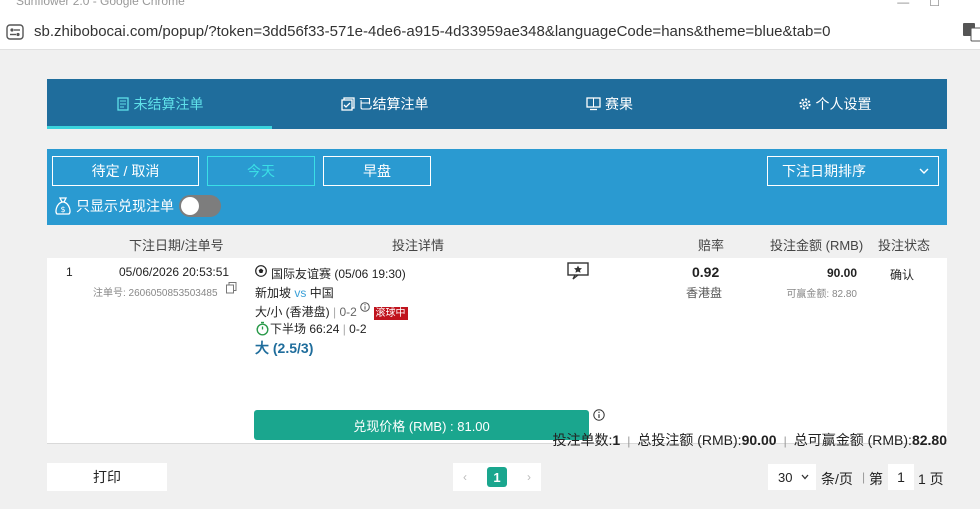 This screenshot has width=980, height=509. What do you see at coordinates (262, 328) in the screenshot?
I see `stopwatch-icon` at bounding box center [262, 328].